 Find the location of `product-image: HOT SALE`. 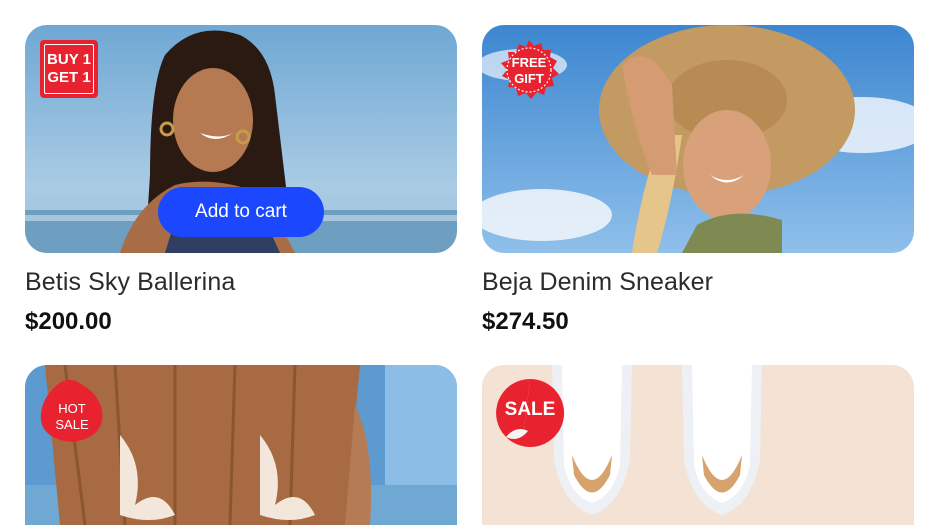

product-image: HOT SALE is located at coordinates (241, 445).